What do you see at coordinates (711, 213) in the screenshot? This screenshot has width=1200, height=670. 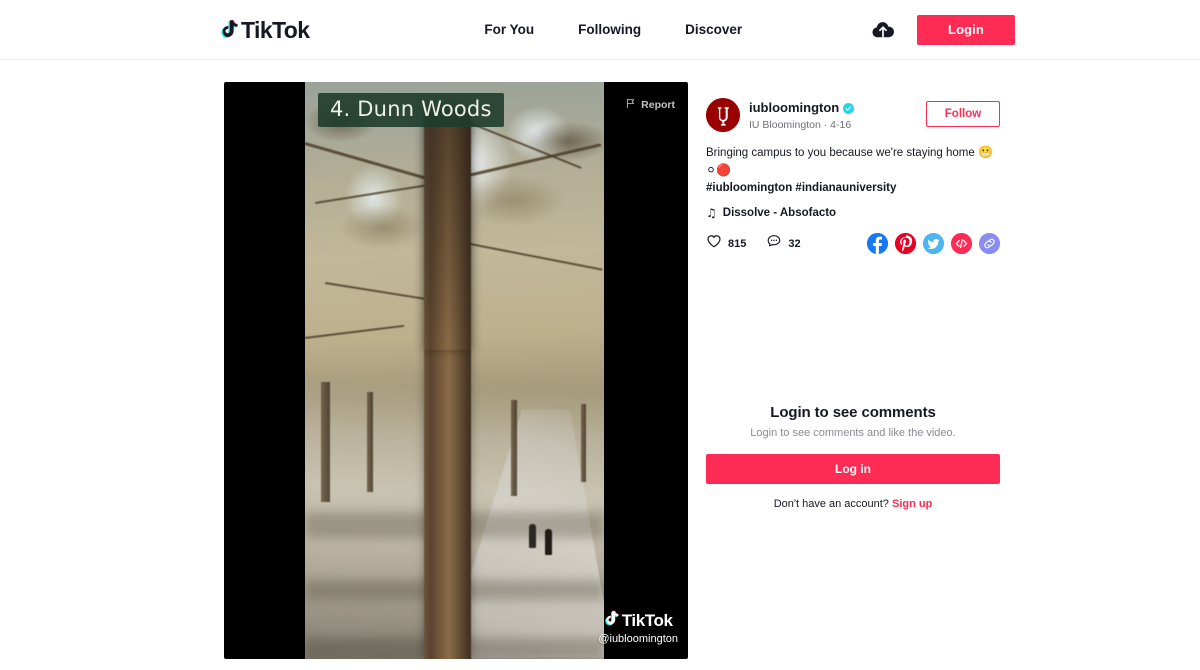 I see `music-note-icon: ♫` at bounding box center [711, 213].